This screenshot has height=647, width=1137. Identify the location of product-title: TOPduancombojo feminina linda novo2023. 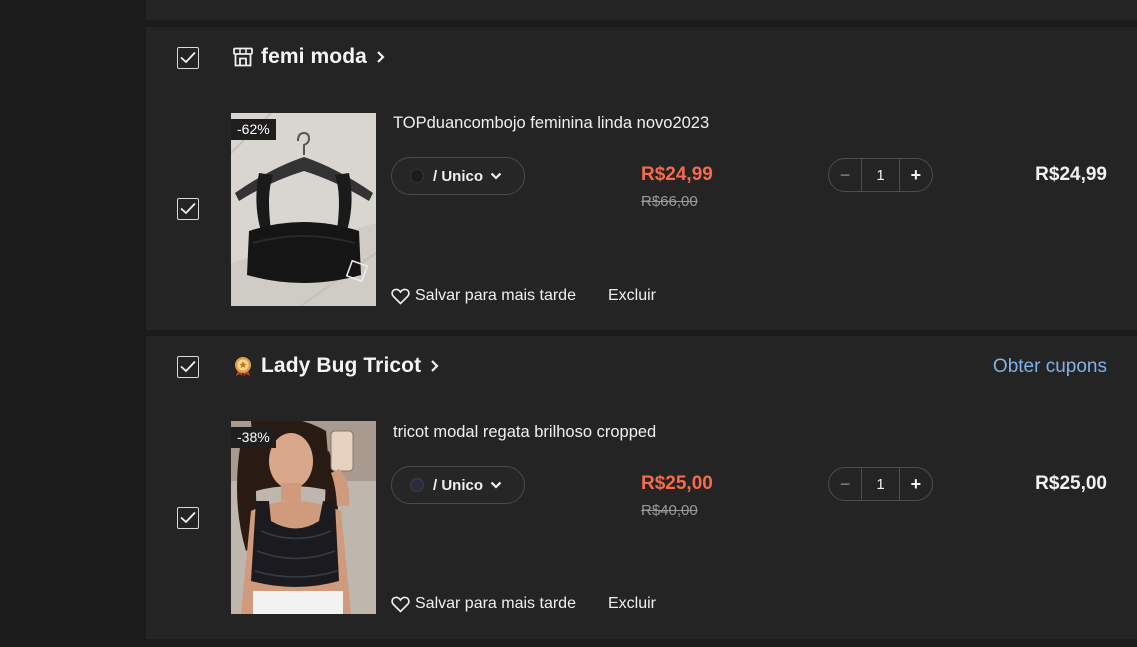
(551, 123).